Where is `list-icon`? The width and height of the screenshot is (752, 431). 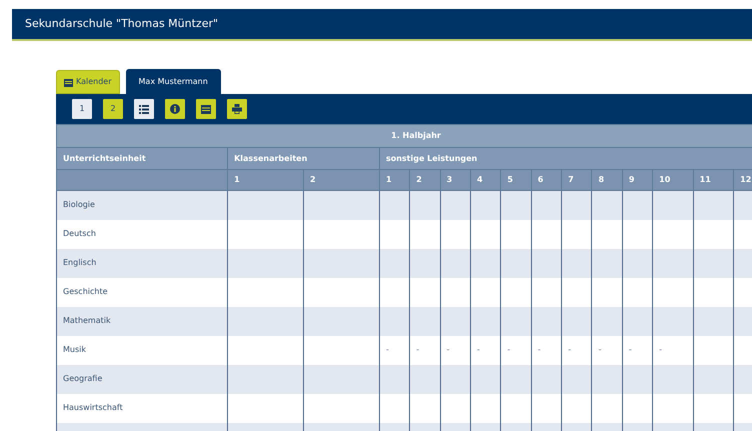 list-icon is located at coordinates (144, 109).